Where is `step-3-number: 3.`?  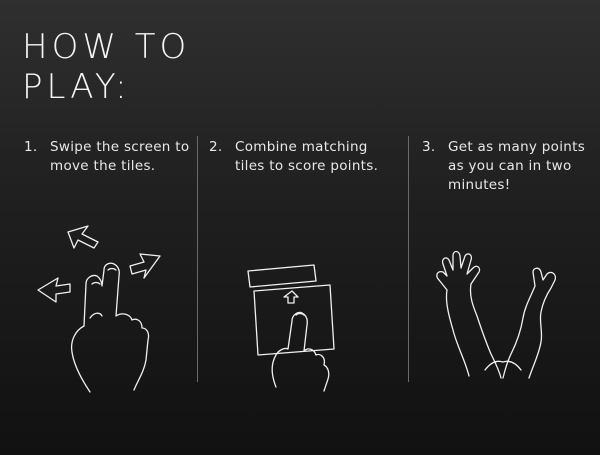 step-3-number: 3. is located at coordinates (429, 147).